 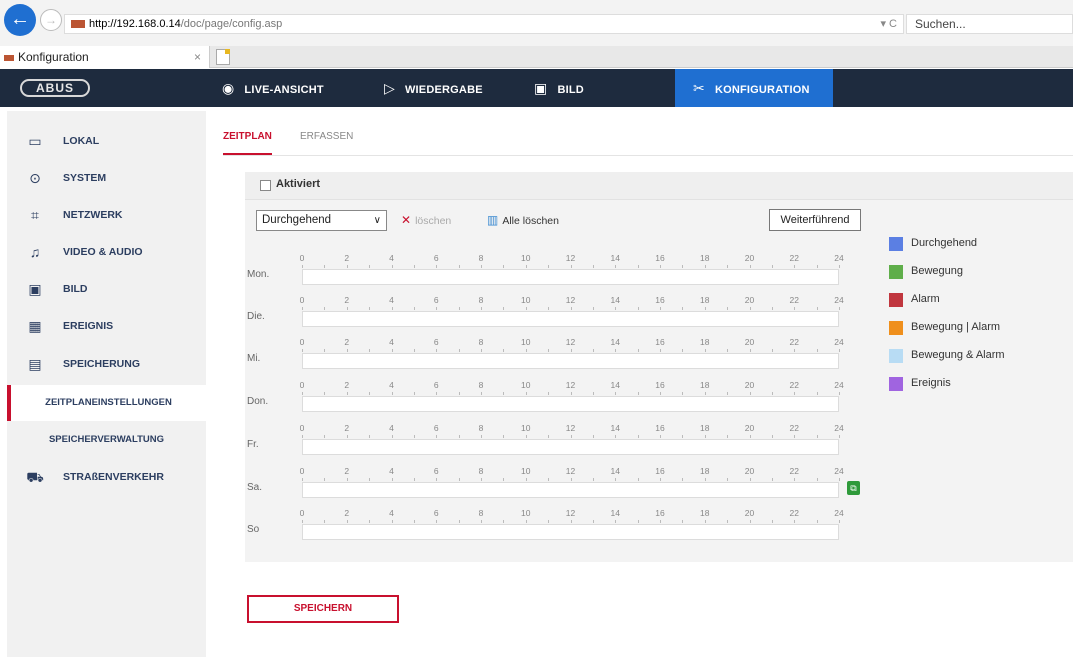 I want to click on sidebar-item-label: SYSTEM, so click(x=85, y=178).